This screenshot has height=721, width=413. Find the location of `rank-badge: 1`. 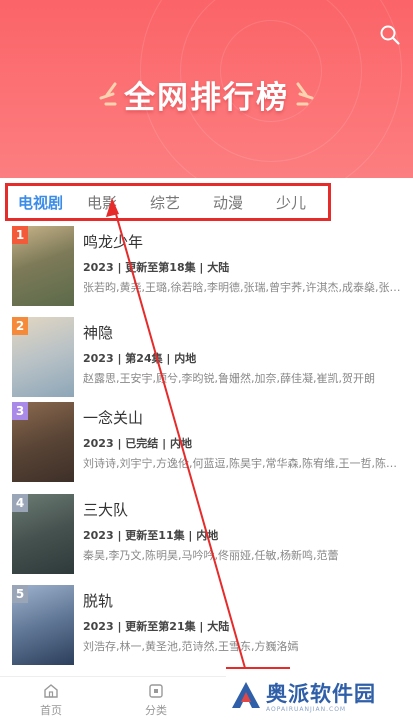

rank-badge: 1 is located at coordinates (20, 235).